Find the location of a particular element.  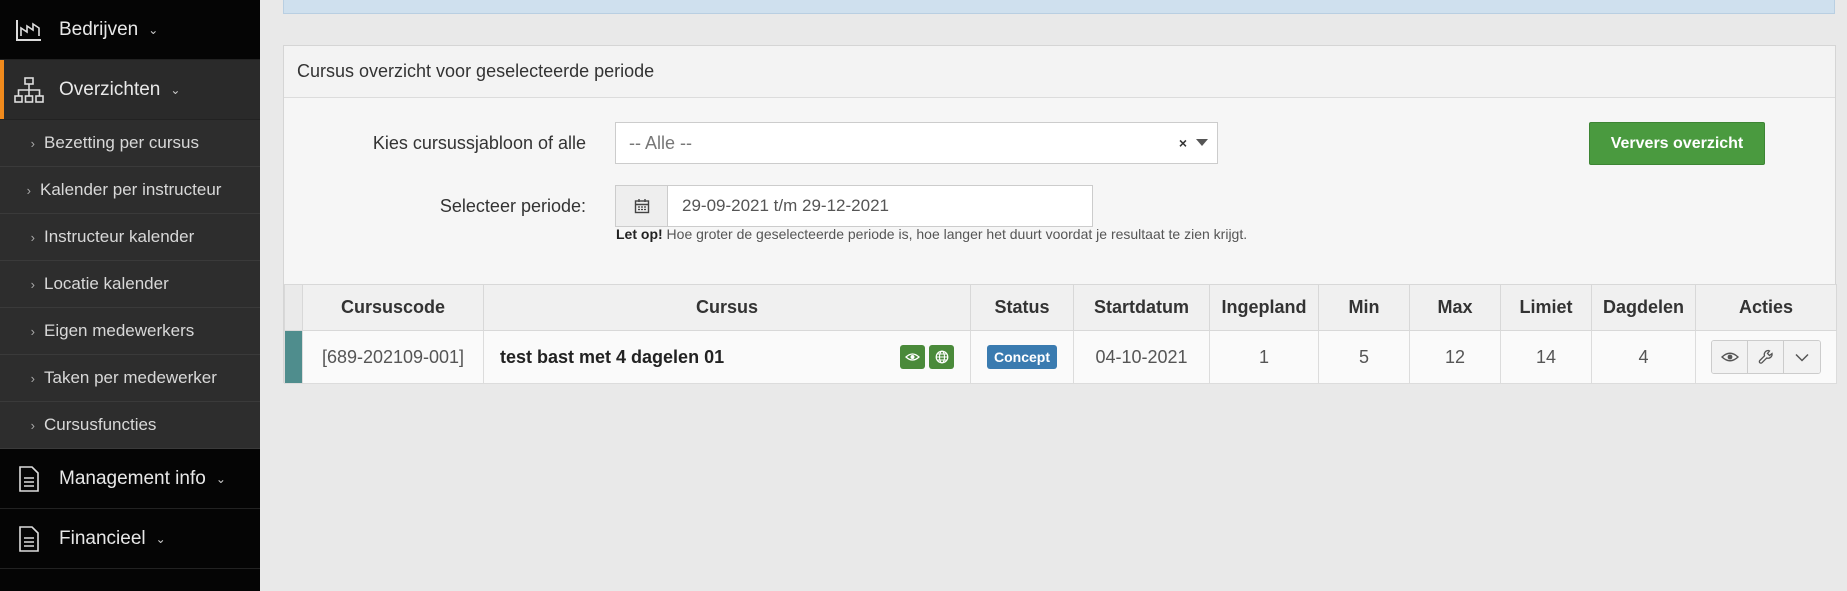

sidebar-item-label: Management info is located at coordinates (132, 478).